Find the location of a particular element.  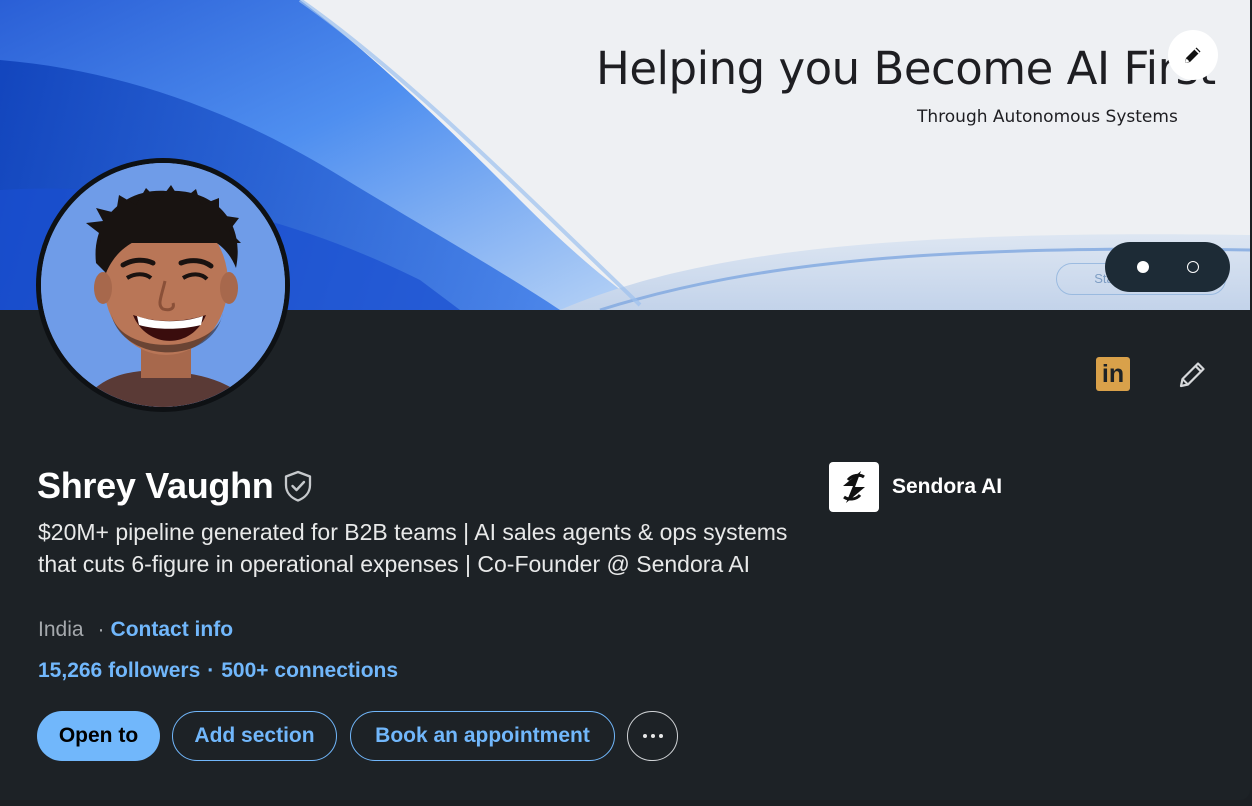

linkedin-logo-icon: in is located at coordinates (1113, 374).